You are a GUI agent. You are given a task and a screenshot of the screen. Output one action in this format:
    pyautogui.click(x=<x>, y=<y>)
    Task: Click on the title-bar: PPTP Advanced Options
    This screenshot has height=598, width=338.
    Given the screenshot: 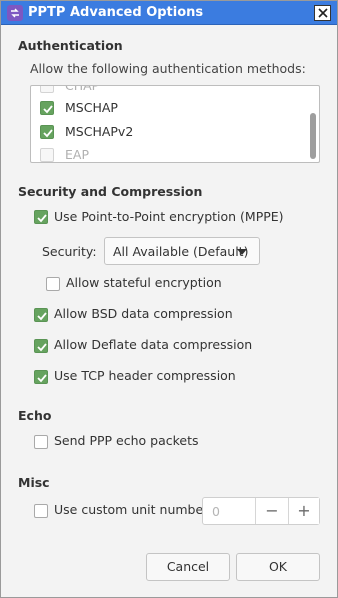 What is the action you would take?
    pyautogui.click(x=169, y=13)
    